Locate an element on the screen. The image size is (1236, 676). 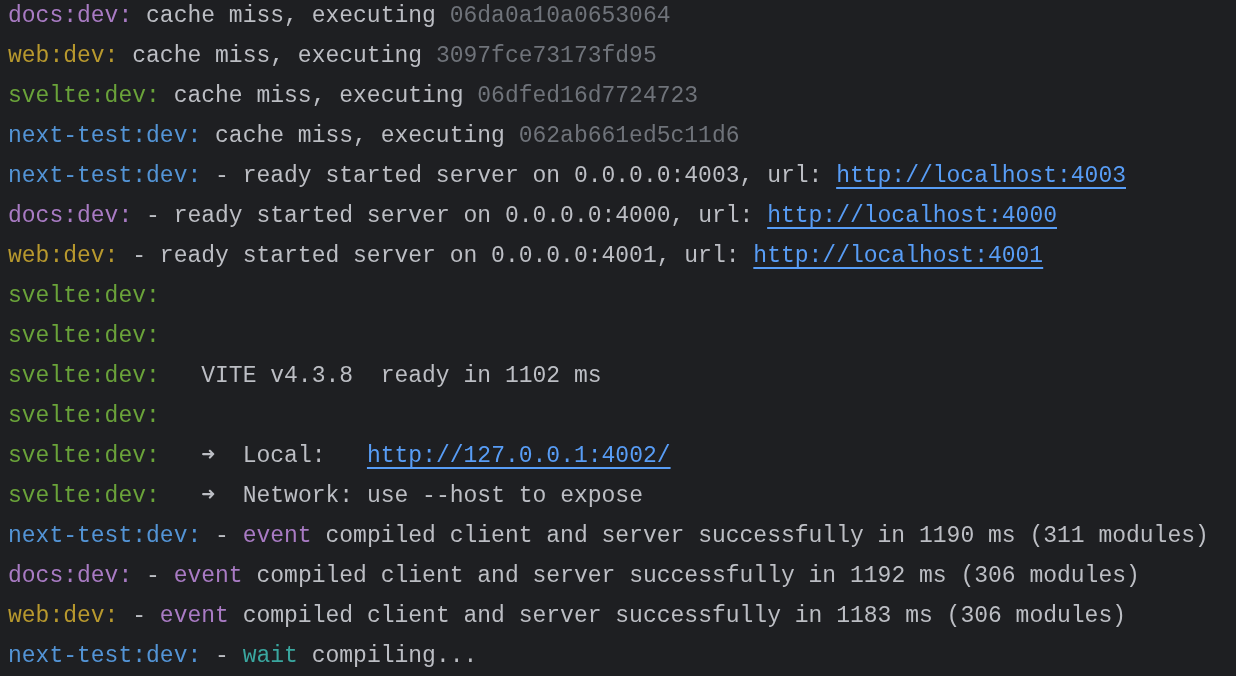
url-link: http://localhost:4000 is located at coordinates (912, 216).